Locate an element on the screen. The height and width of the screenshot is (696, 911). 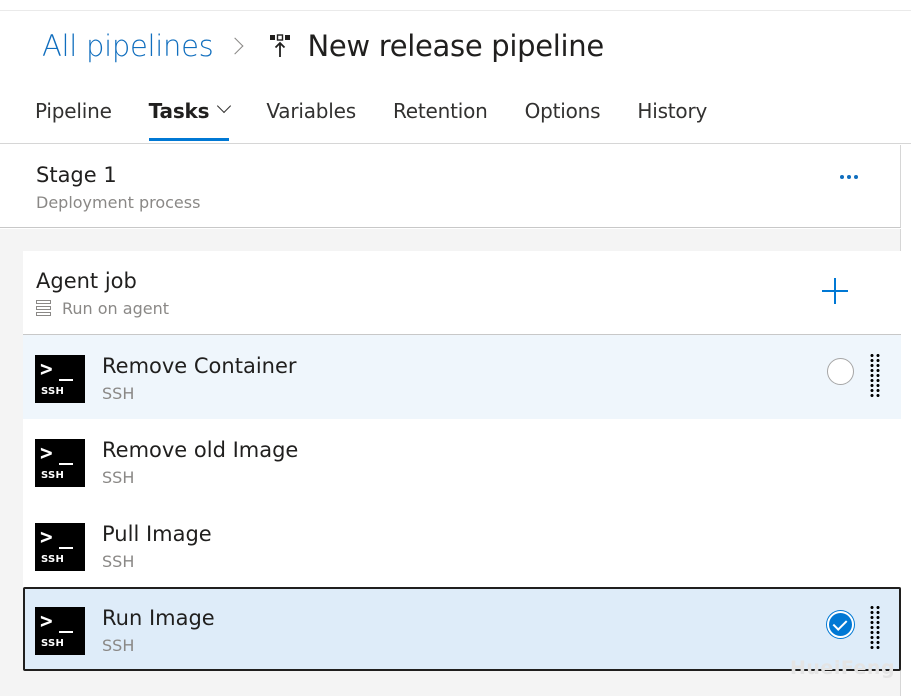
task-item: > SSH Pull Image SSH is located at coordinates (462, 545).